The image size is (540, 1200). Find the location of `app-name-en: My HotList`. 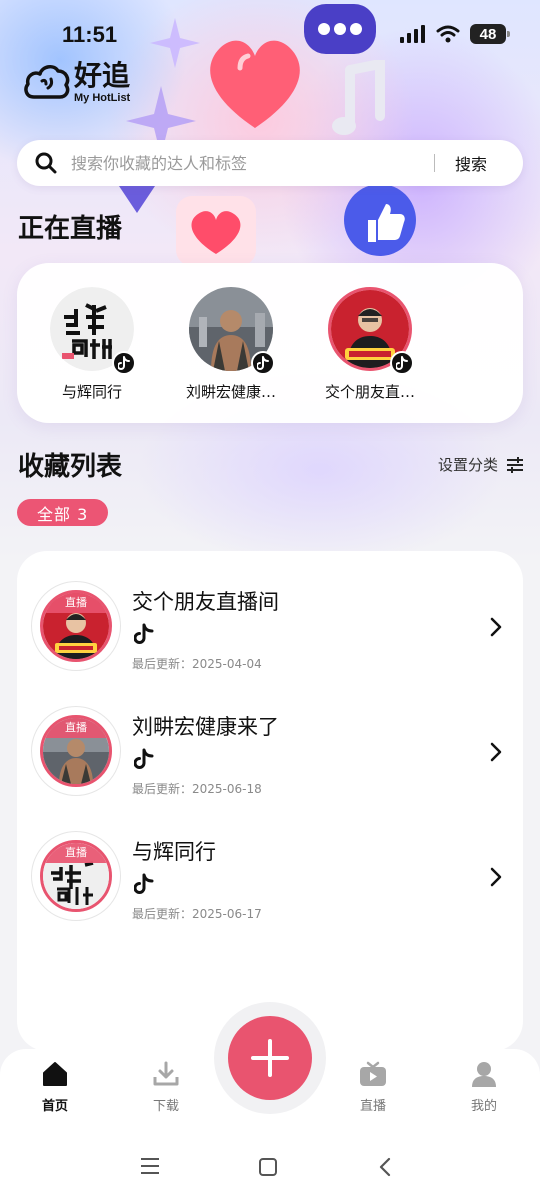

app-name-en: My HotList is located at coordinates (102, 98).